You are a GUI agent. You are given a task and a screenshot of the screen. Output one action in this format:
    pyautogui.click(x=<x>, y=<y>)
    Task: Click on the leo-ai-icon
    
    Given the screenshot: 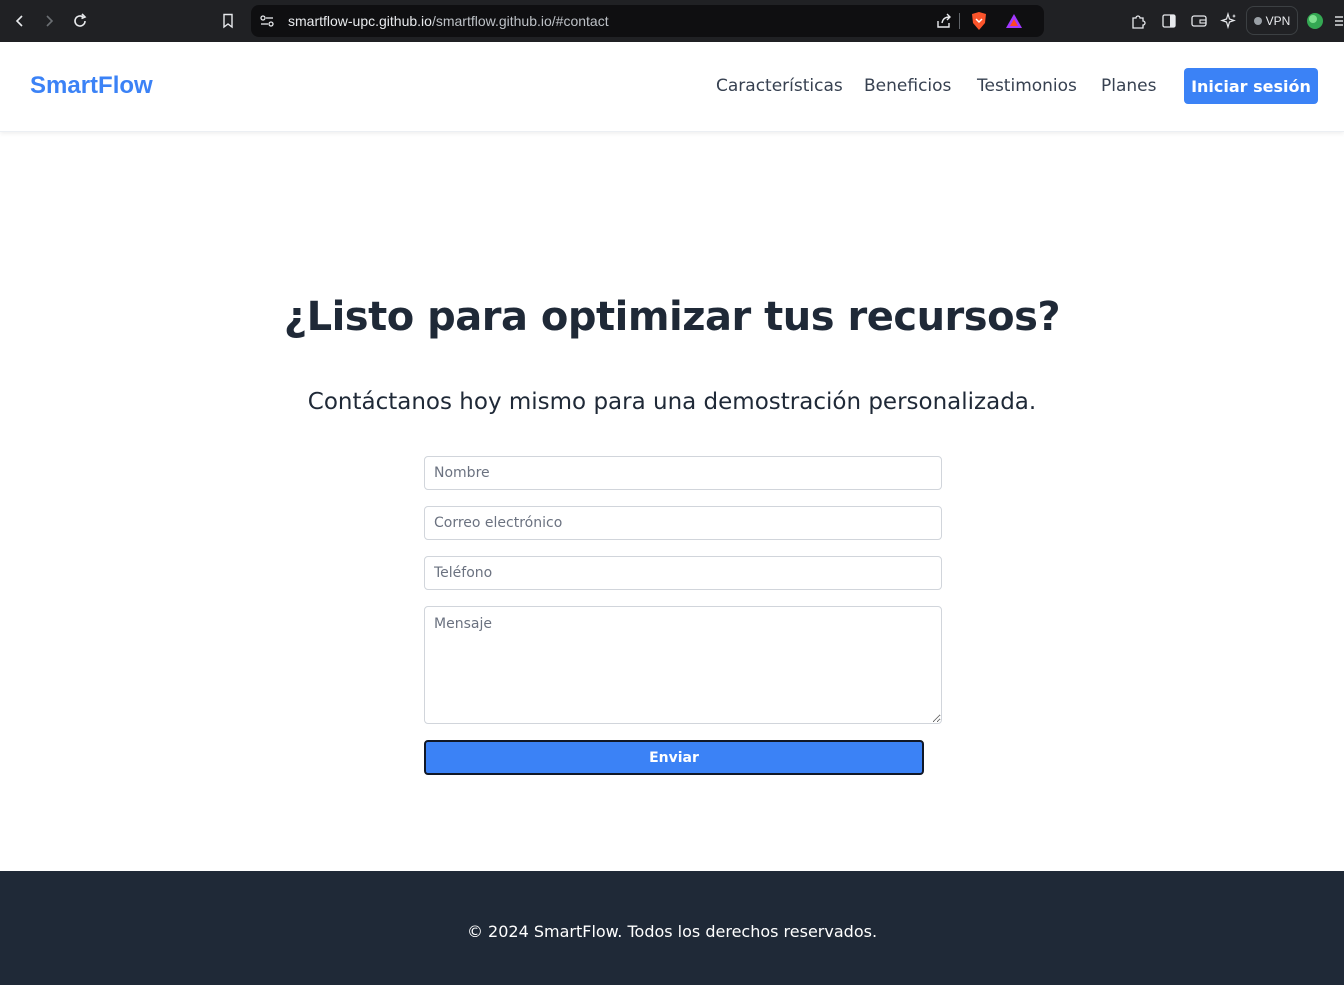 What is the action you would take?
    pyautogui.click(x=1229, y=21)
    